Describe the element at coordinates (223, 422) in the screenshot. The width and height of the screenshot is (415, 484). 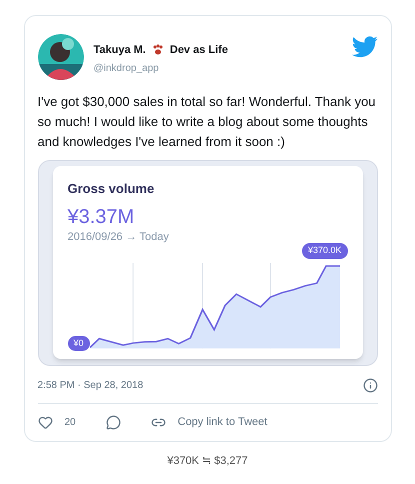
I see `copy-link: Copy link to Tweet` at that location.